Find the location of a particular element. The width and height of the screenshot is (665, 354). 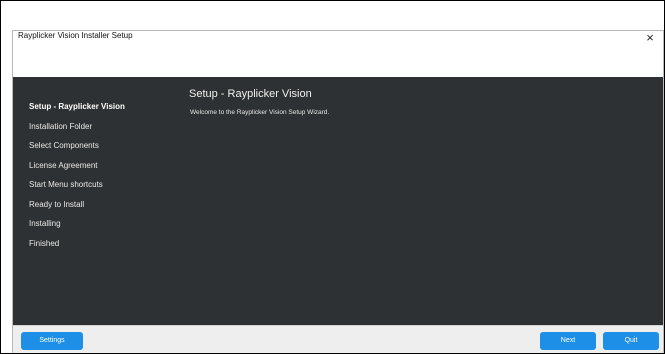

content-title: Setup - Rayplicker Vision is located at coordinates (250, 94).